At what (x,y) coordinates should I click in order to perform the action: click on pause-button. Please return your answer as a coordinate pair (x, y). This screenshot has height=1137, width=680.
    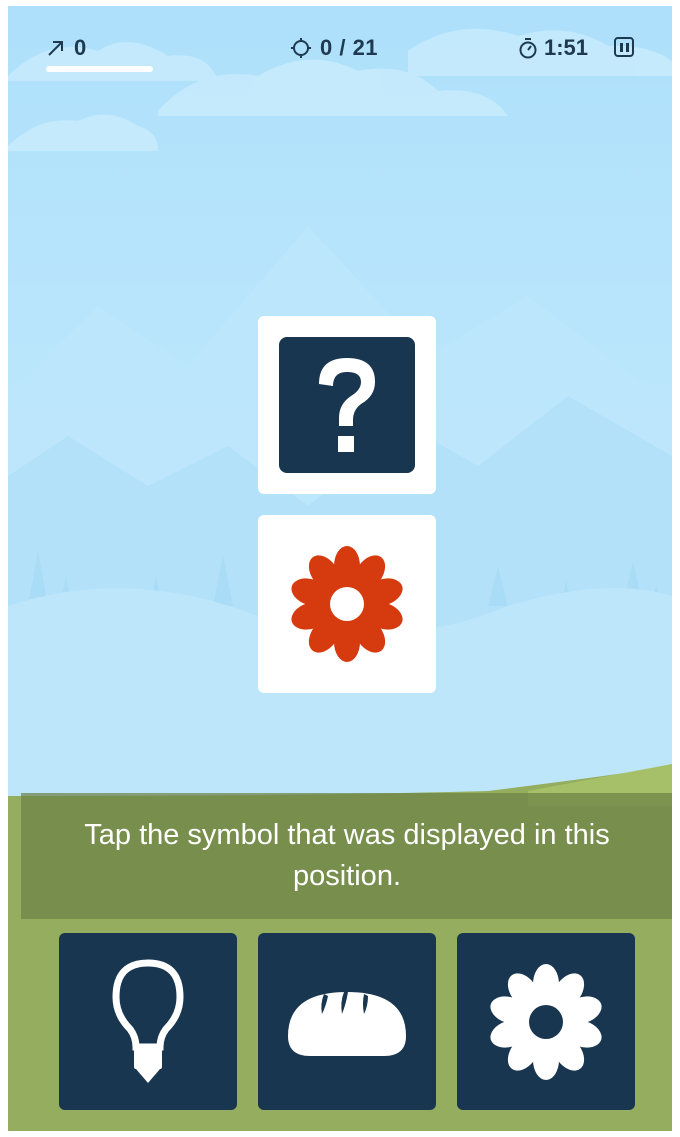
    Looking at the image, I should click on (624, 47).